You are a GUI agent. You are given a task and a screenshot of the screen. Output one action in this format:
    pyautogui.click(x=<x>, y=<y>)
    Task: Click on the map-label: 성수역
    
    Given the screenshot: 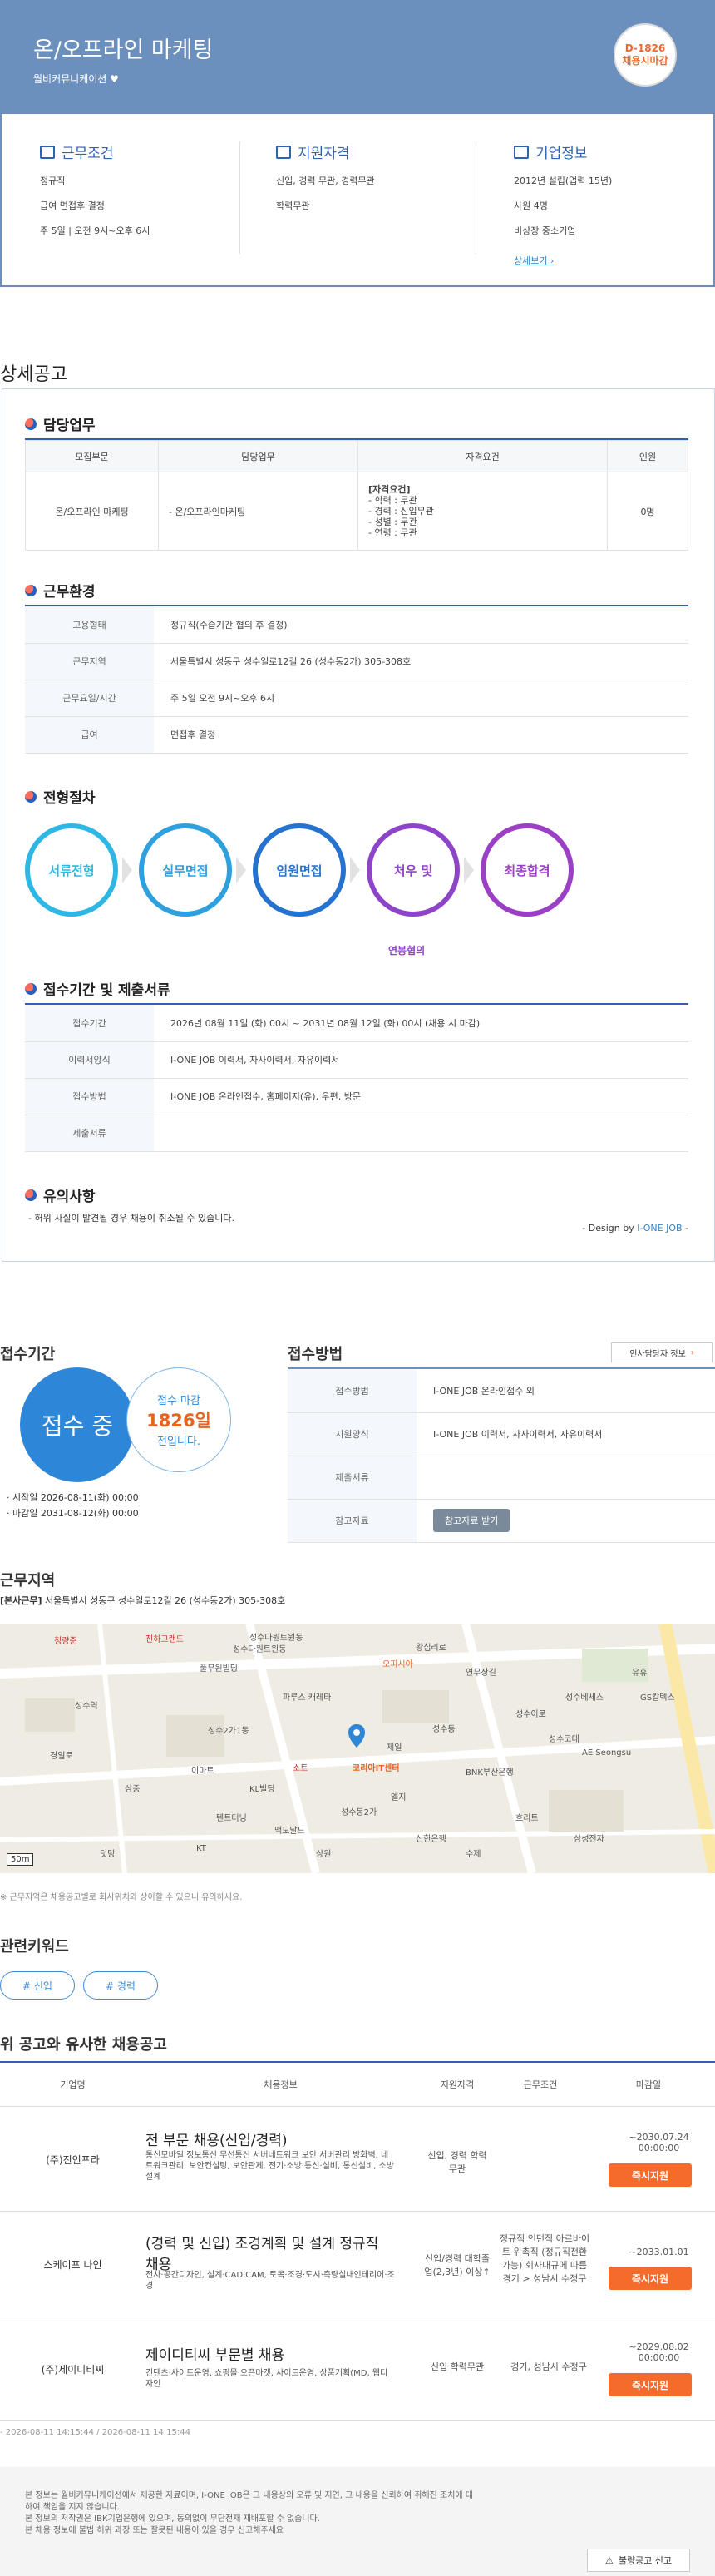 What is the action you would take?
    pyautogui.click(x=86, y=1706)
    